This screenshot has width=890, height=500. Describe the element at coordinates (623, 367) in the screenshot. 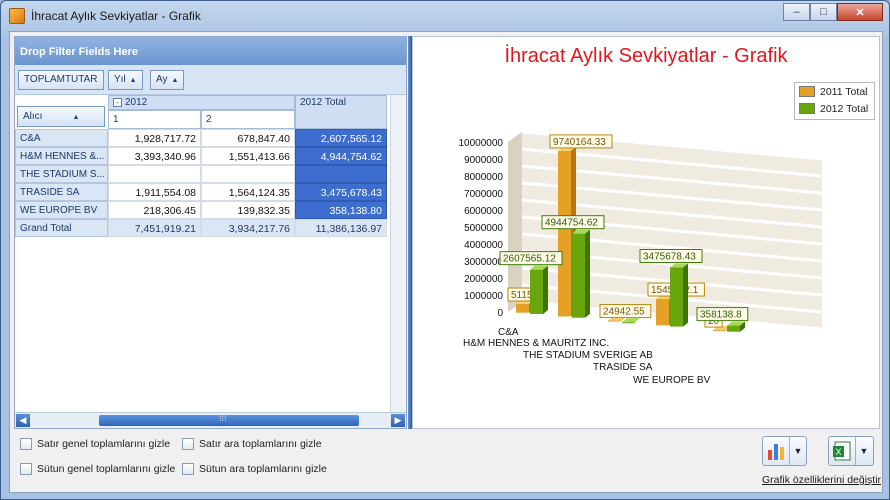

I see `x-tick-label: TRASIDE SA` at that location.